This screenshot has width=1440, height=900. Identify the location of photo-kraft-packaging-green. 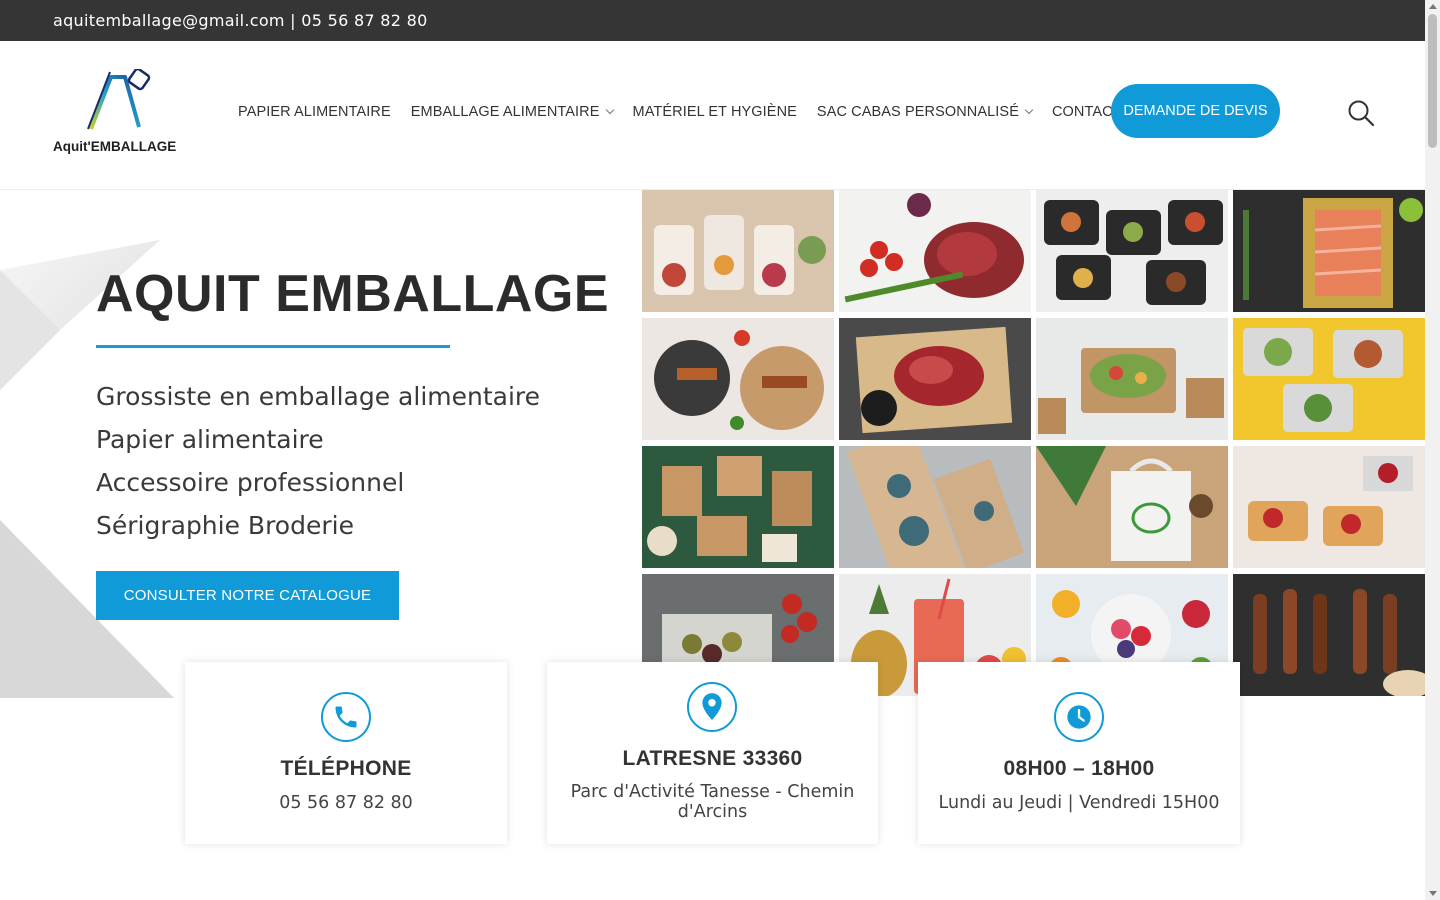
(738, 507).